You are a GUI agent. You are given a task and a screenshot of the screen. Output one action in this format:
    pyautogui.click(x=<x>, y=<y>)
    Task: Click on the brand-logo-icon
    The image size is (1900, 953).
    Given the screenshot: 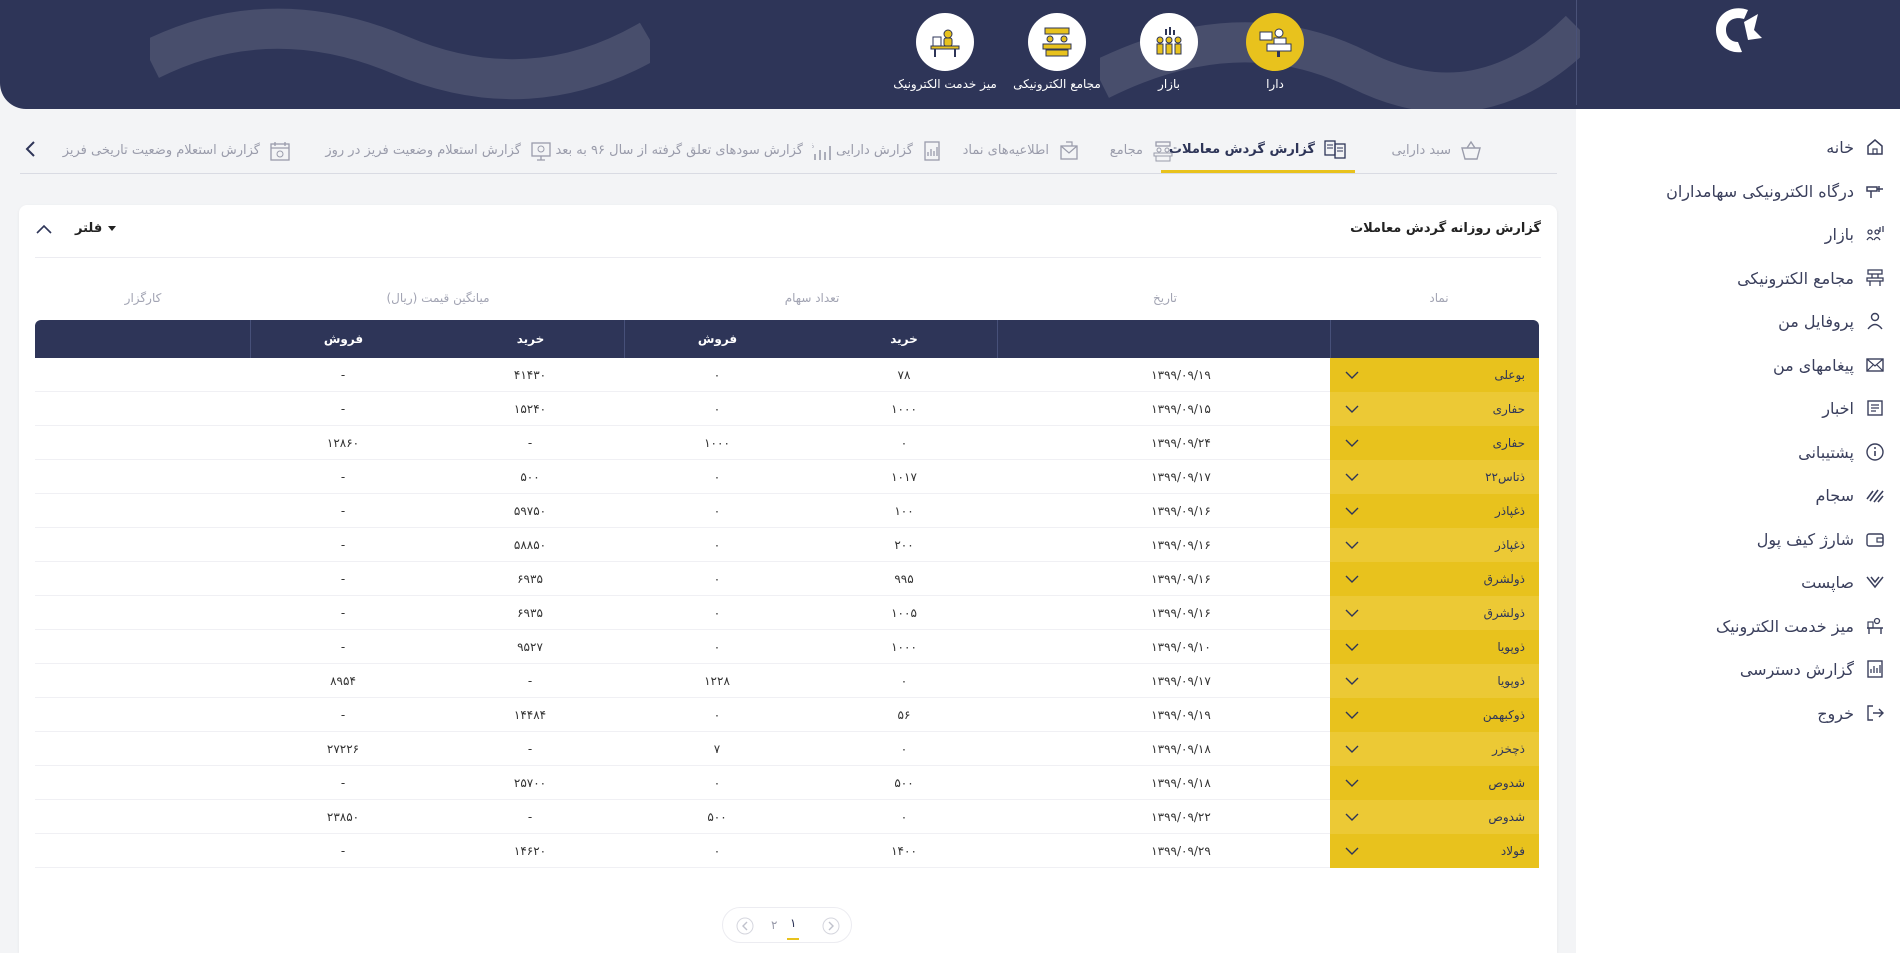 What is the action you would take?
    pyautogui.click(x=1736, y=30)
    